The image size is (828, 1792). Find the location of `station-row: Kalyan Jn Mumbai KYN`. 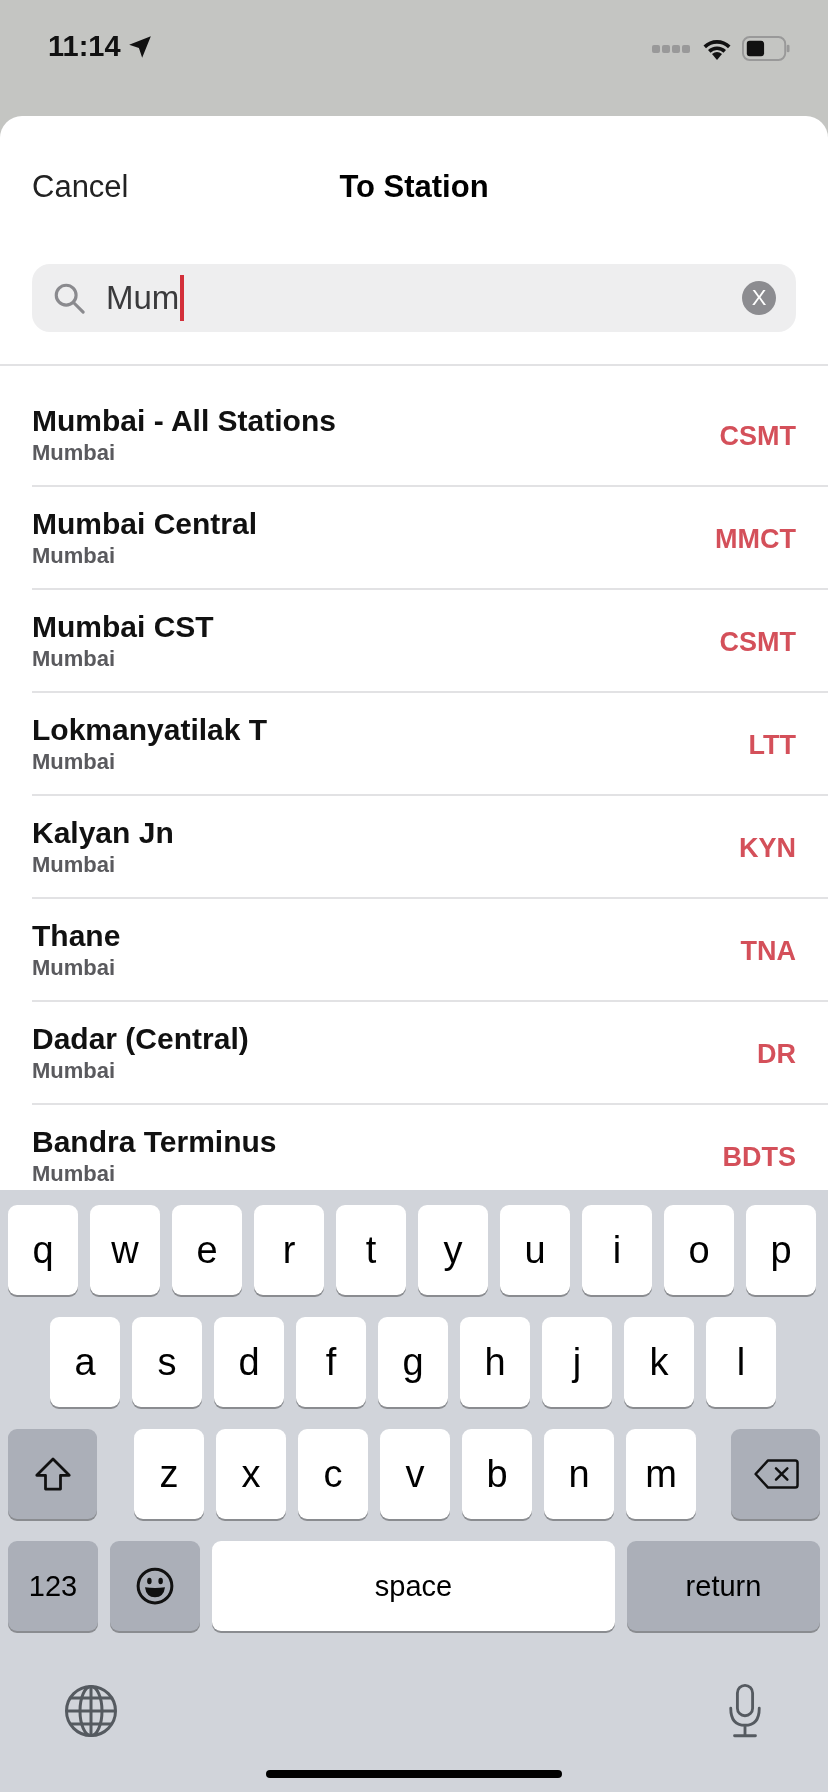

station-row: Kalyan Jn Mumbai KYN is located at coordinates (430, 847).